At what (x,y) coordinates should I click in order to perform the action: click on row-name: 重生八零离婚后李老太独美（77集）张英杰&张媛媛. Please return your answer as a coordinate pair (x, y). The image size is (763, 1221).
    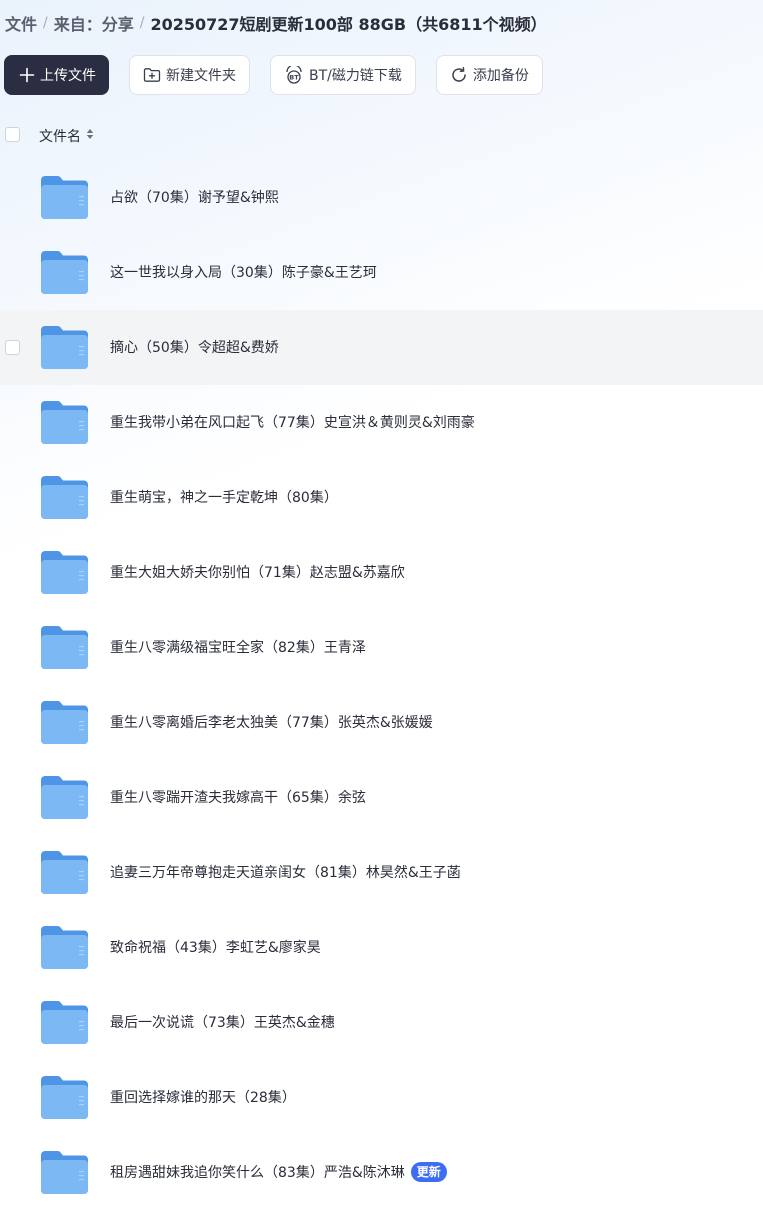
    Looking at the image, I should click on (271, 722).